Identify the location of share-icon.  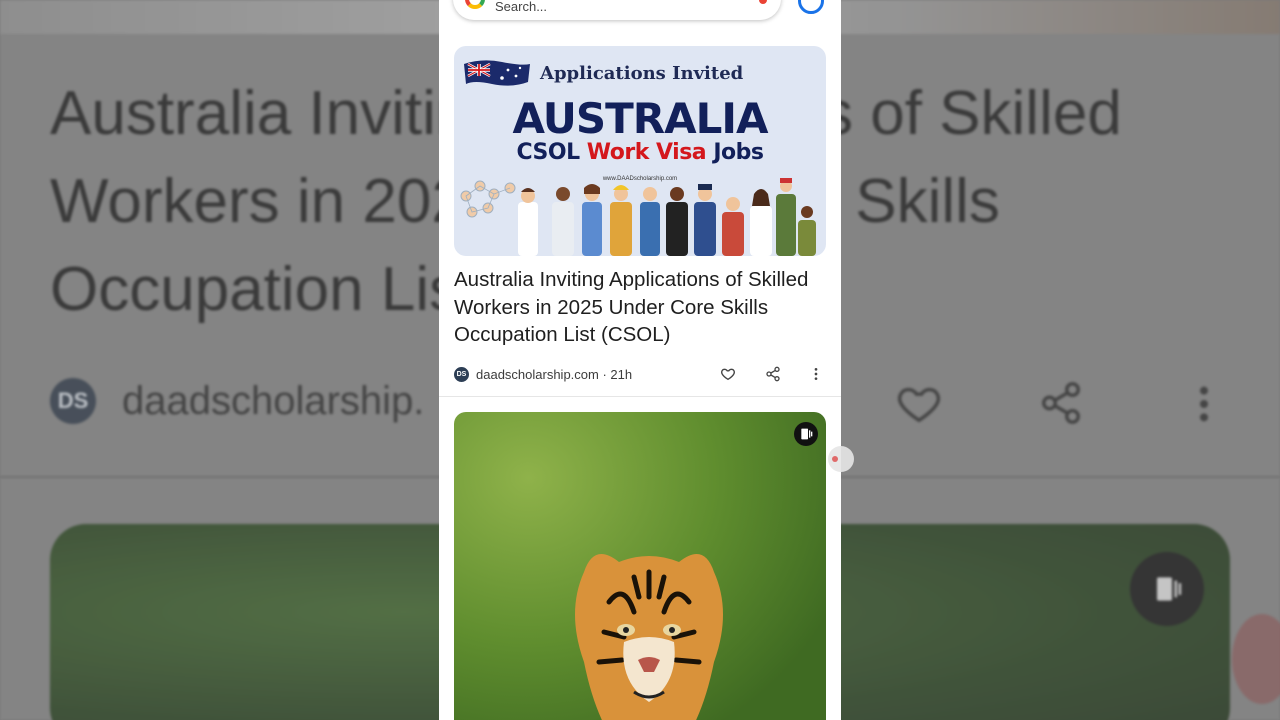
(773, 374).